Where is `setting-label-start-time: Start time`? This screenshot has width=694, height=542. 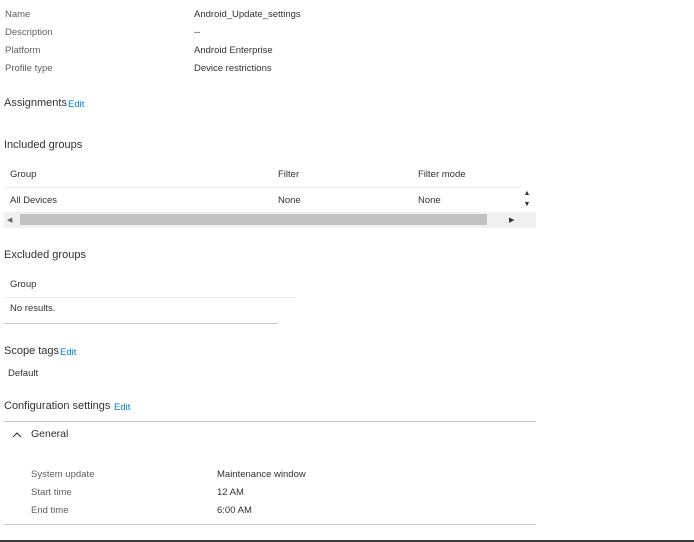
setting-label-start-time: Start time is located at coordinates (51, 492).